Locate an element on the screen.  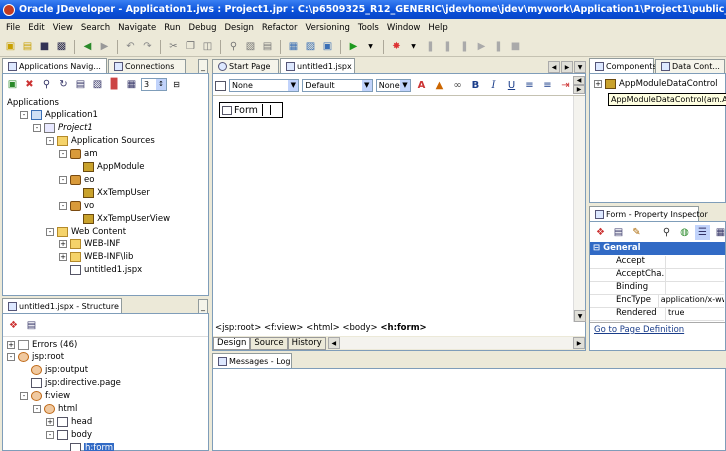
refresh-icon: ↻ is located at coordinates (63, 84).